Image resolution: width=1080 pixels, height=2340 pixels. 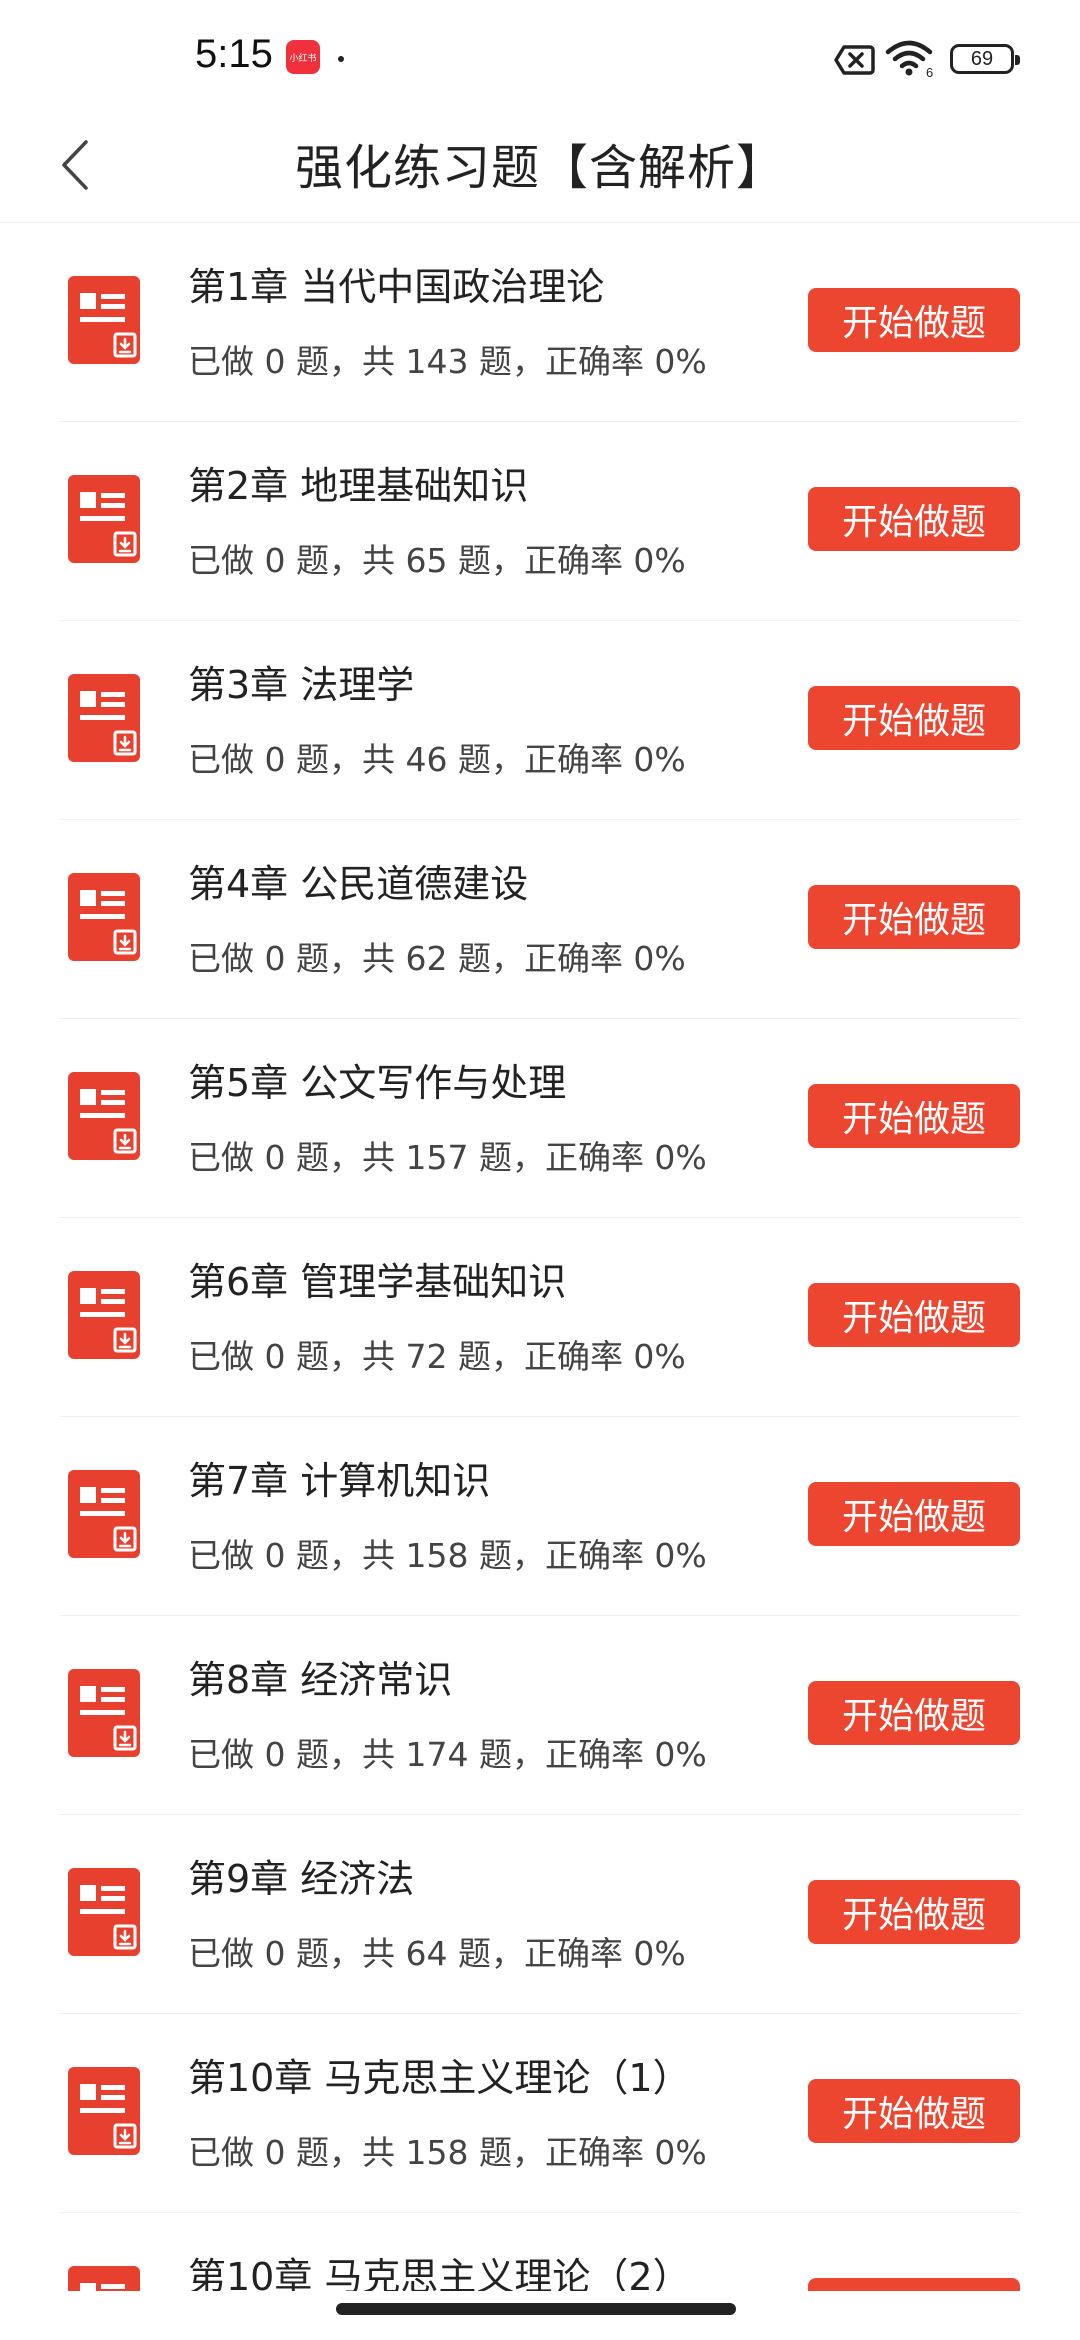 I want to click on chapter-title: 第3章 法理学, so click(x=301, y=685).